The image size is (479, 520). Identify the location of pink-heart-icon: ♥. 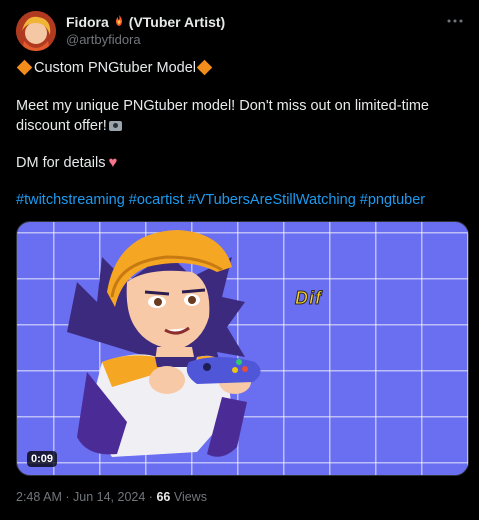
(113, 162).